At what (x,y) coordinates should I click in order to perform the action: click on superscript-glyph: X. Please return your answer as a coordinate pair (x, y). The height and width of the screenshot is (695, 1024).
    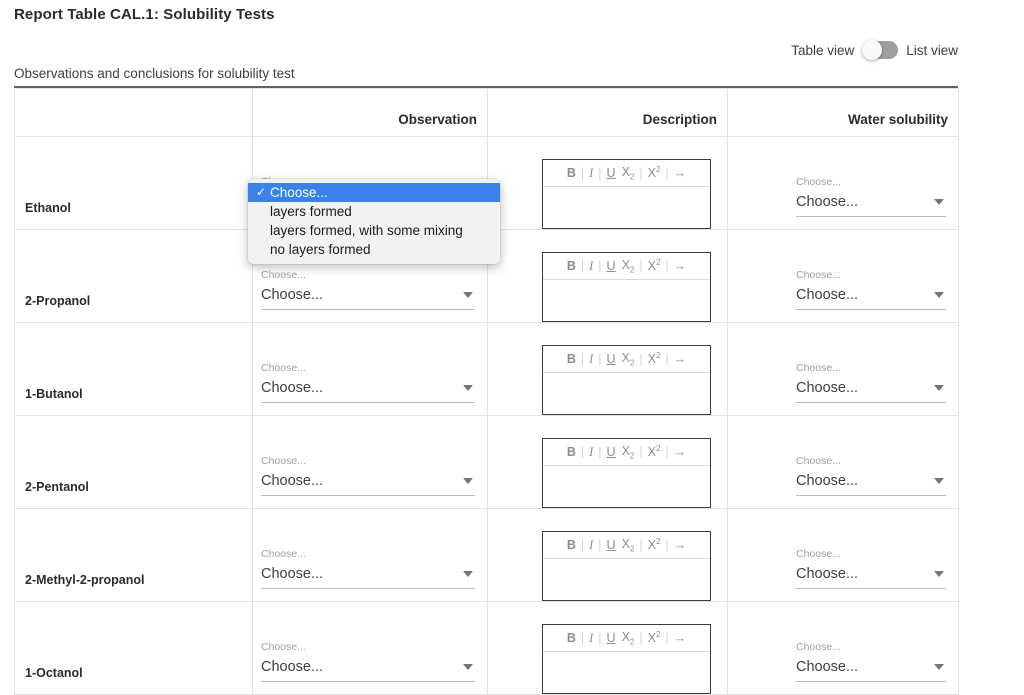
    Looking at the image, I should click on (651, 266).